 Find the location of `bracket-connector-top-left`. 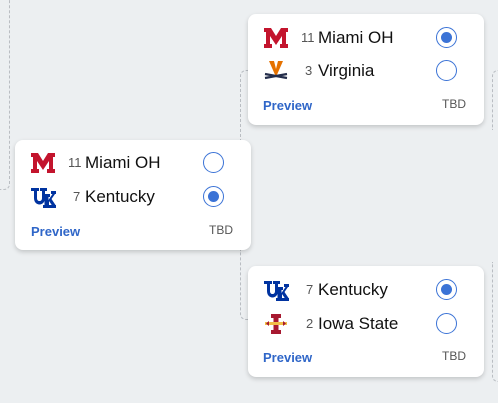

bracket-connector-top-left is located at coordinates (5, 95).